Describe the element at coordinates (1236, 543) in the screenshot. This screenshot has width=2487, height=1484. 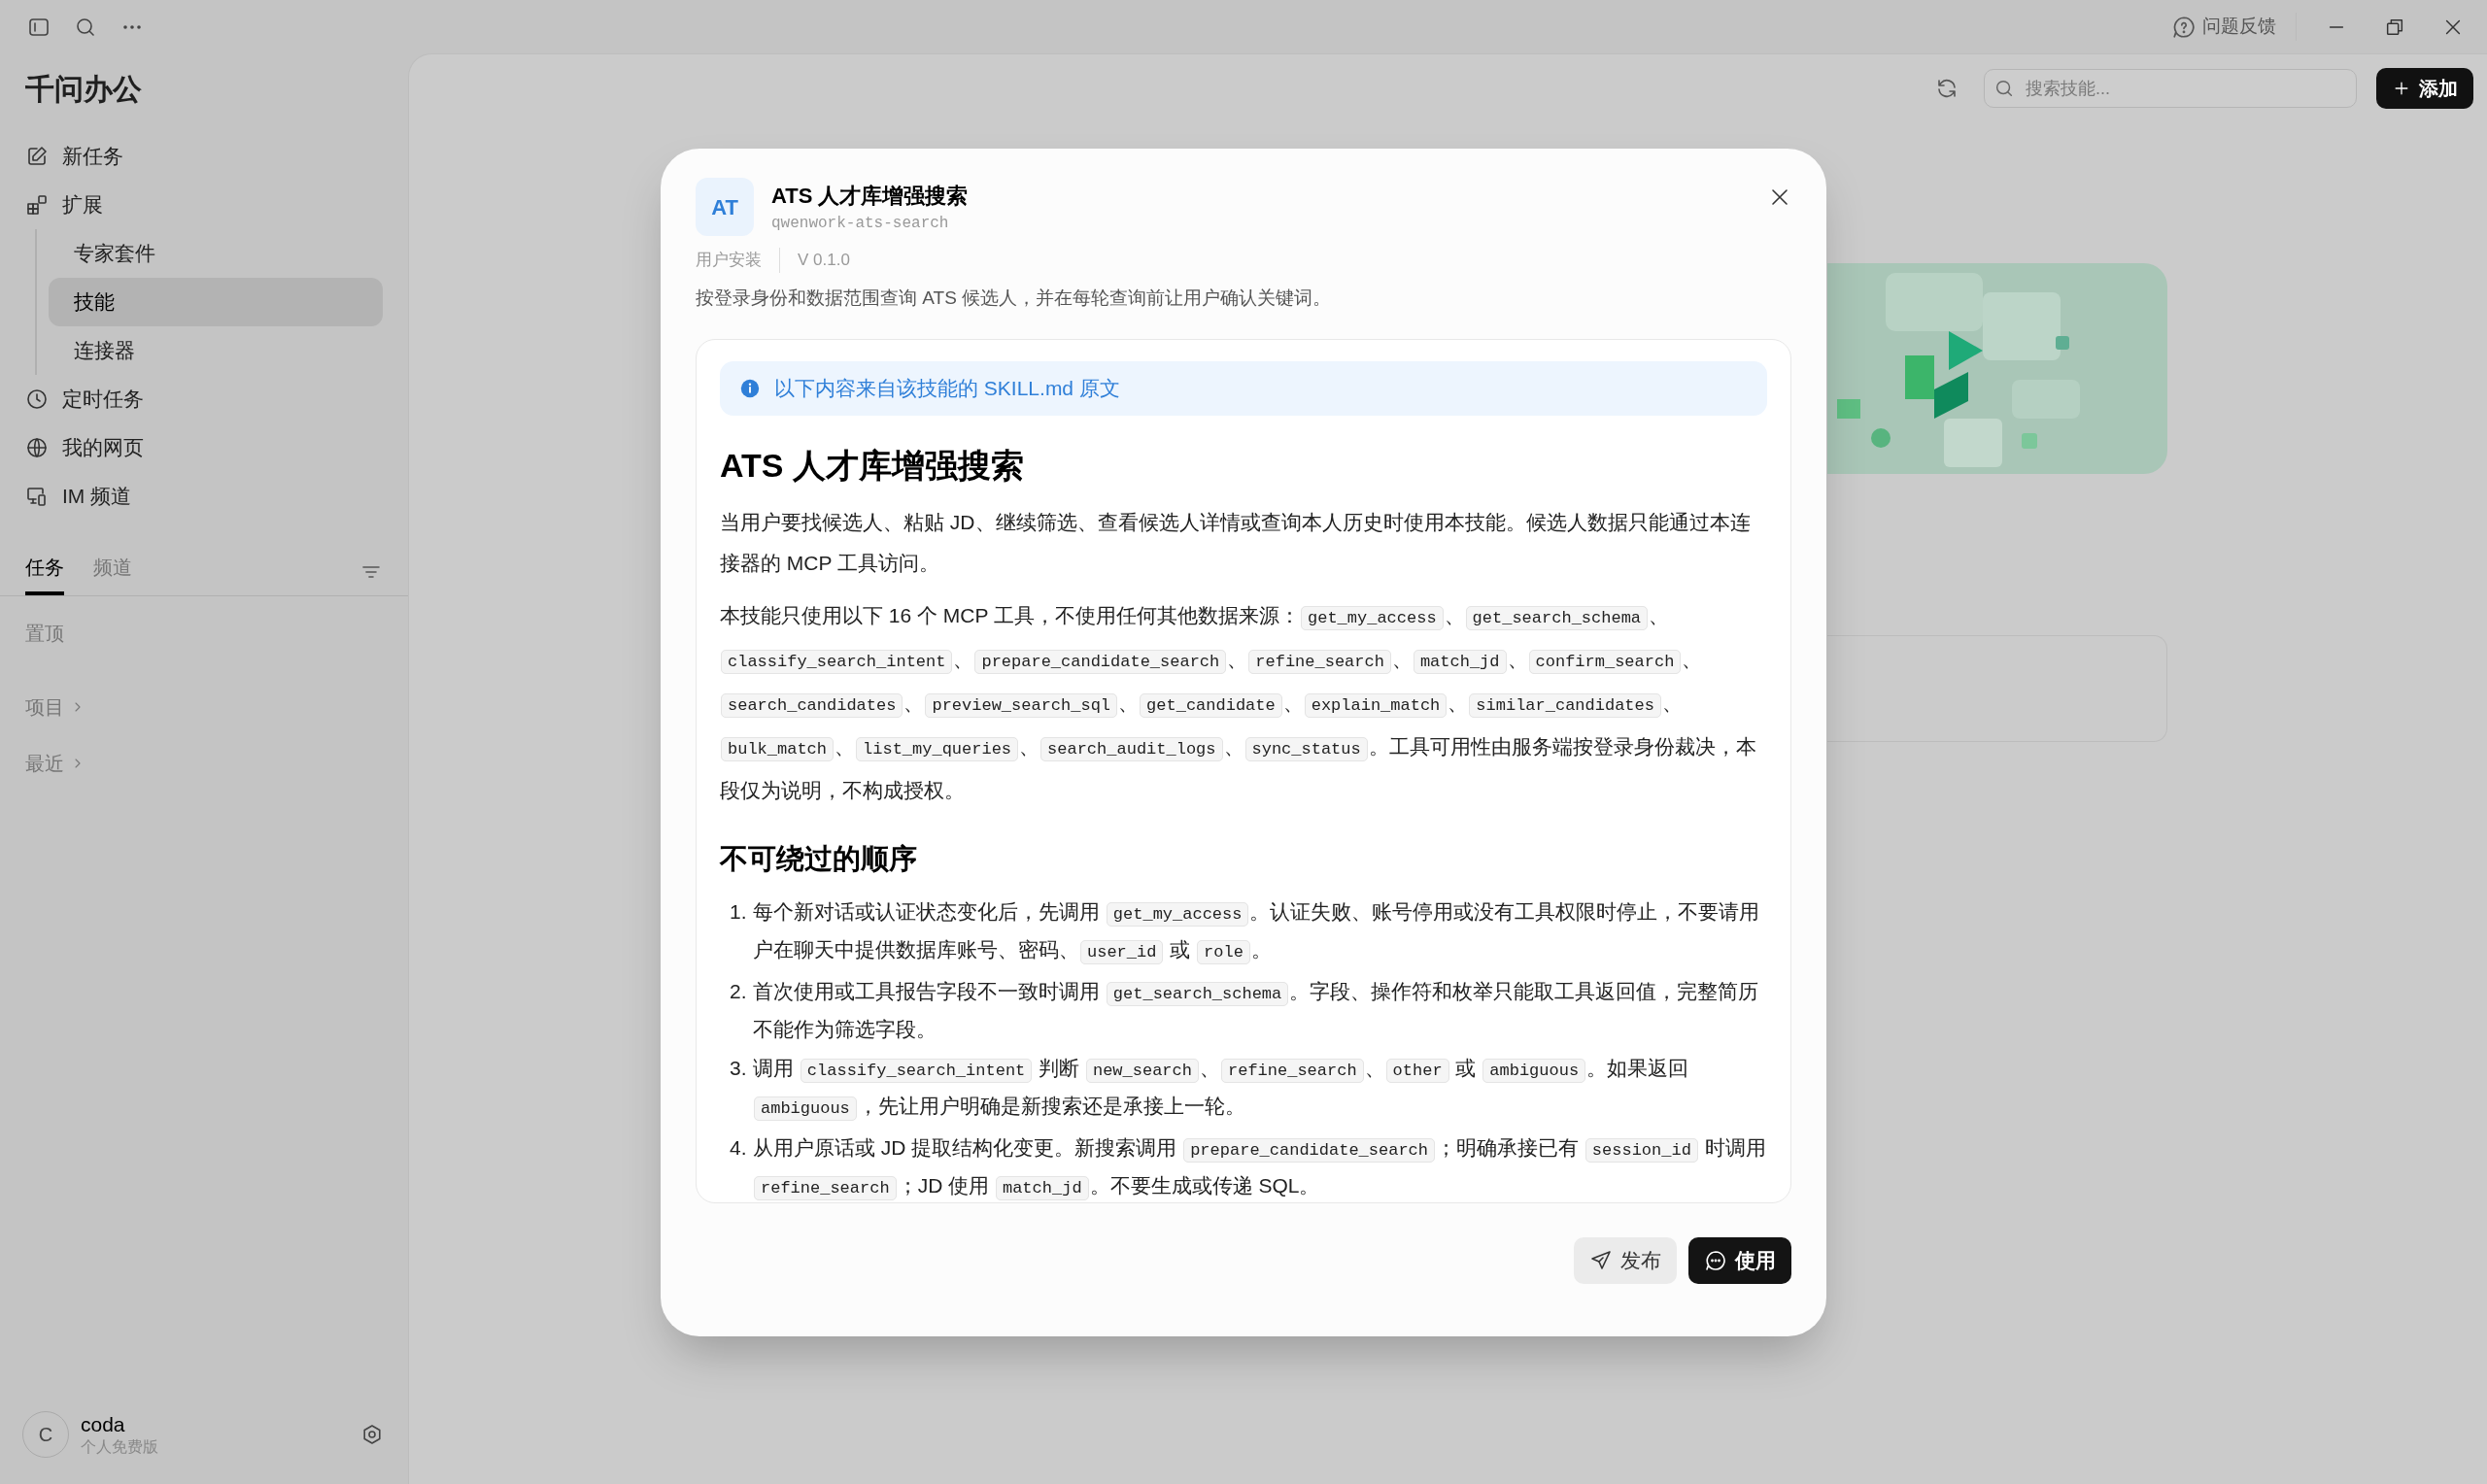
I see `doc-paragraph: 当用户要找候选人、粘贴 JD、继续筛选、查看候选人详情或查询本人历史时使用本技能。候选人数据只能通过本连接器的 MCP 工具访问。` at that location.